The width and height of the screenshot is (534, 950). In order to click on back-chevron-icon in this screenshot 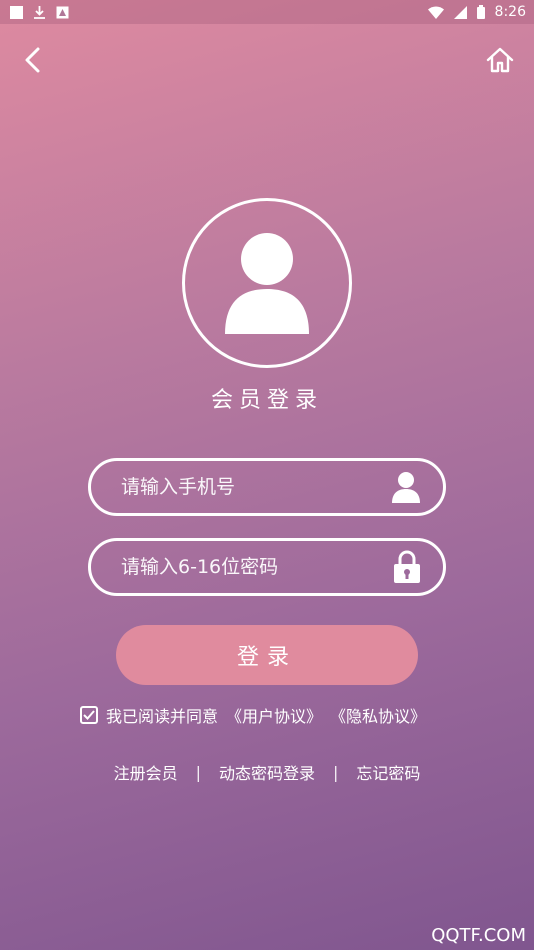, I will do `click(32, 60)`.